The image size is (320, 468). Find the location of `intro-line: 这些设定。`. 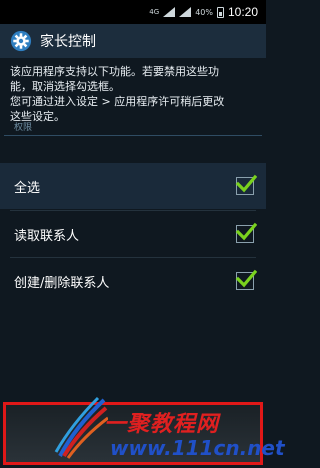

intro-line: 这些设定。 is located at coordinates (37, 116).